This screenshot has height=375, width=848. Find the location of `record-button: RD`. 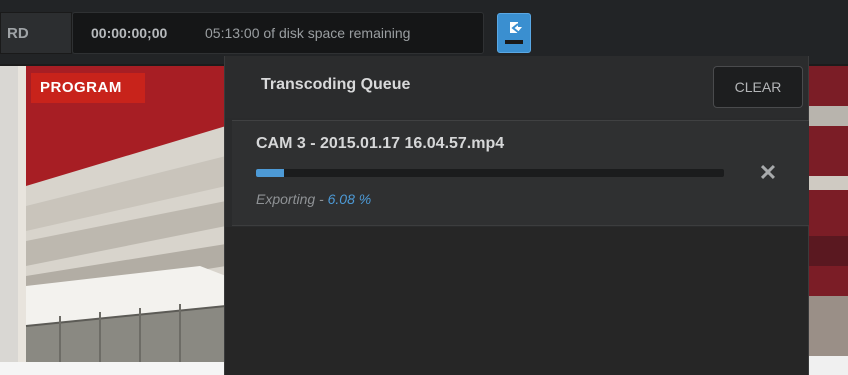

record-button: RD is located at coordinates (36, 33).